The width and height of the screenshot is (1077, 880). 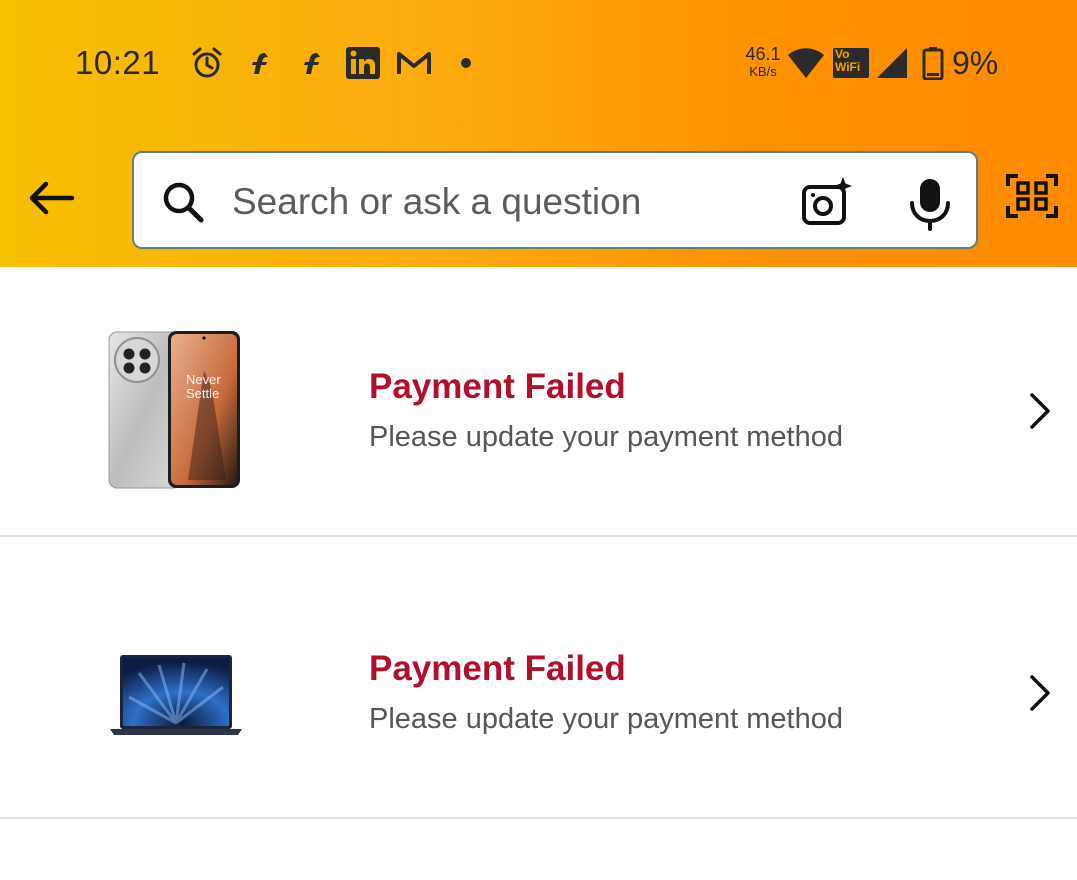 I want to click on vowifi-line2: WiFi, so click(x=848, y=67).